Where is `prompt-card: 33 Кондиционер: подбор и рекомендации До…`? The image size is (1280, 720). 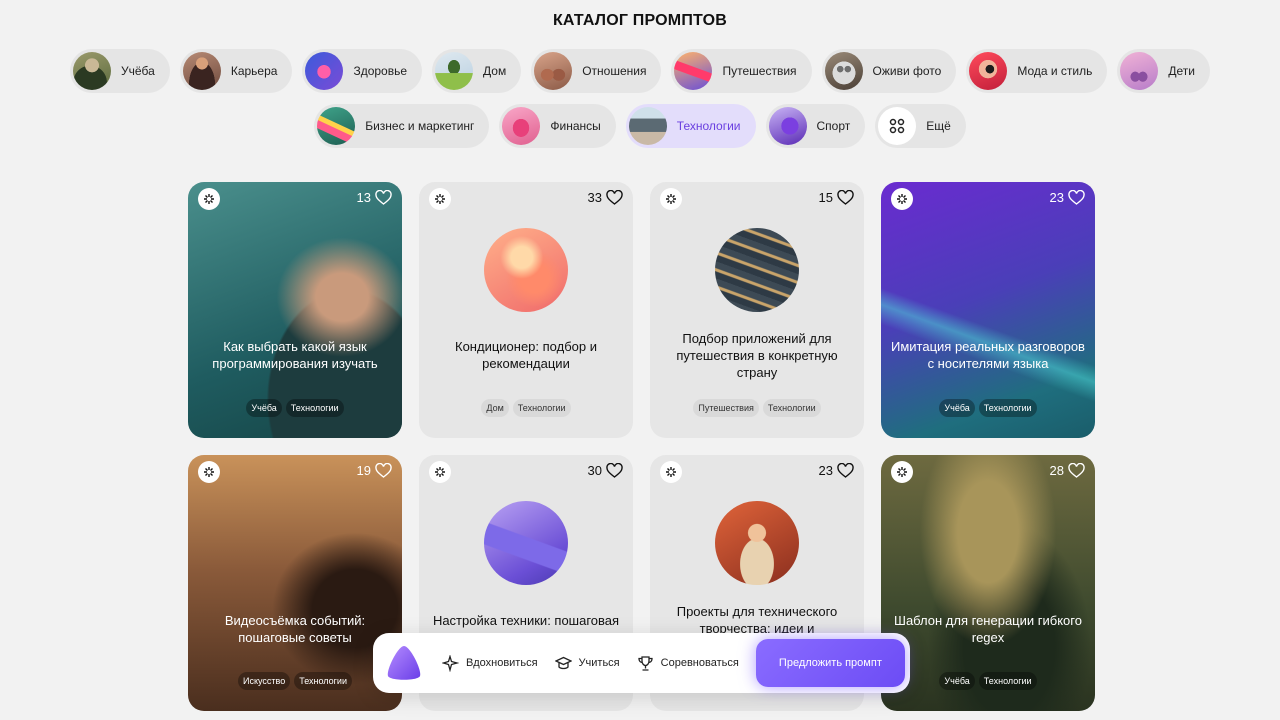 prompt-card: 33 Кондиционер: подбор и рекомендации До… is located at coordinates (526, 310).